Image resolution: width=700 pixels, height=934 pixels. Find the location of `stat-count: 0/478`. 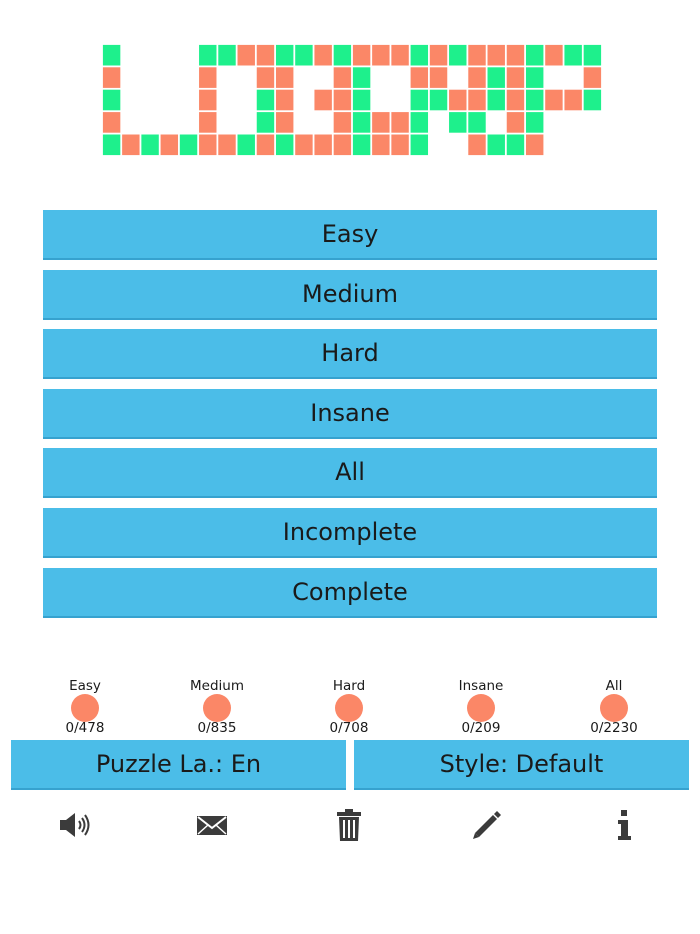

stat-count: 0/478 is located at coordinates (85, 728).